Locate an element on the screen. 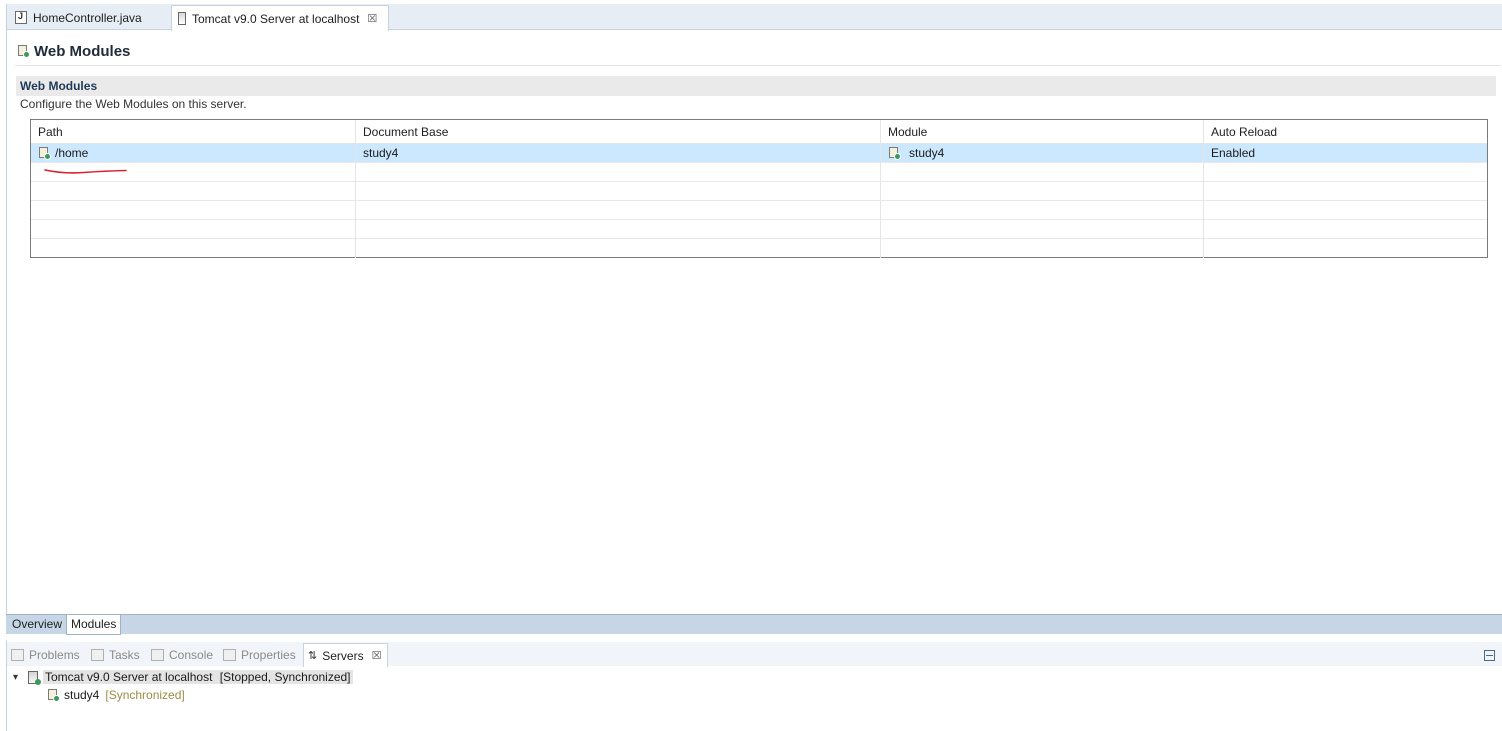 This screenshot has width=1502, height=731. page-title: Web Modules is located at coordinates (73, 51).